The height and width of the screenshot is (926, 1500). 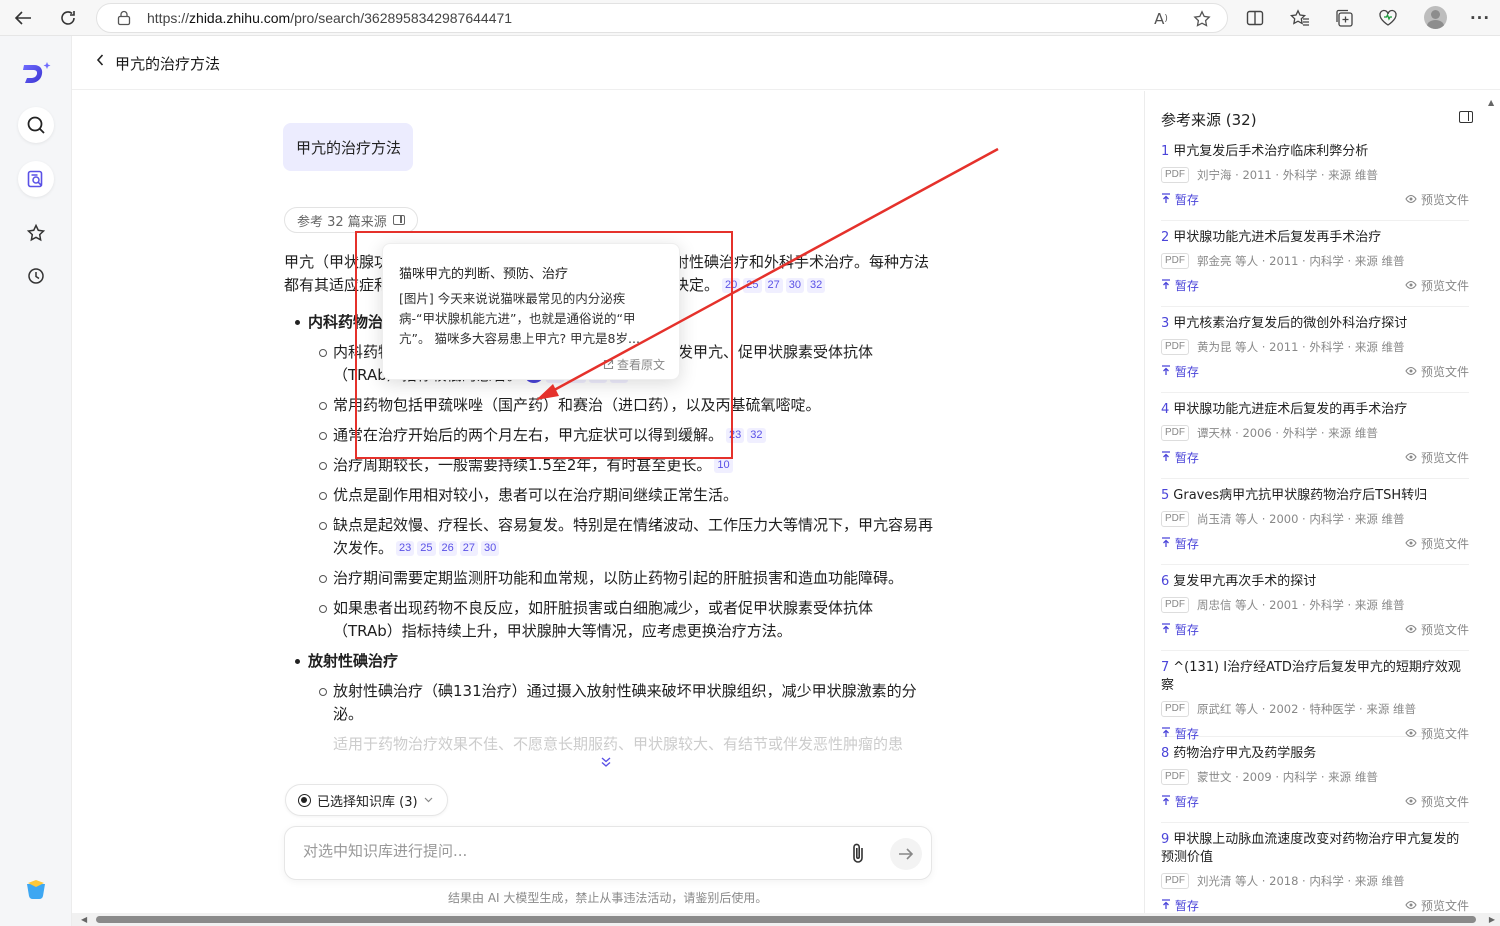 I want to click on favorite-star-icon, so click(x=1202, y=19).